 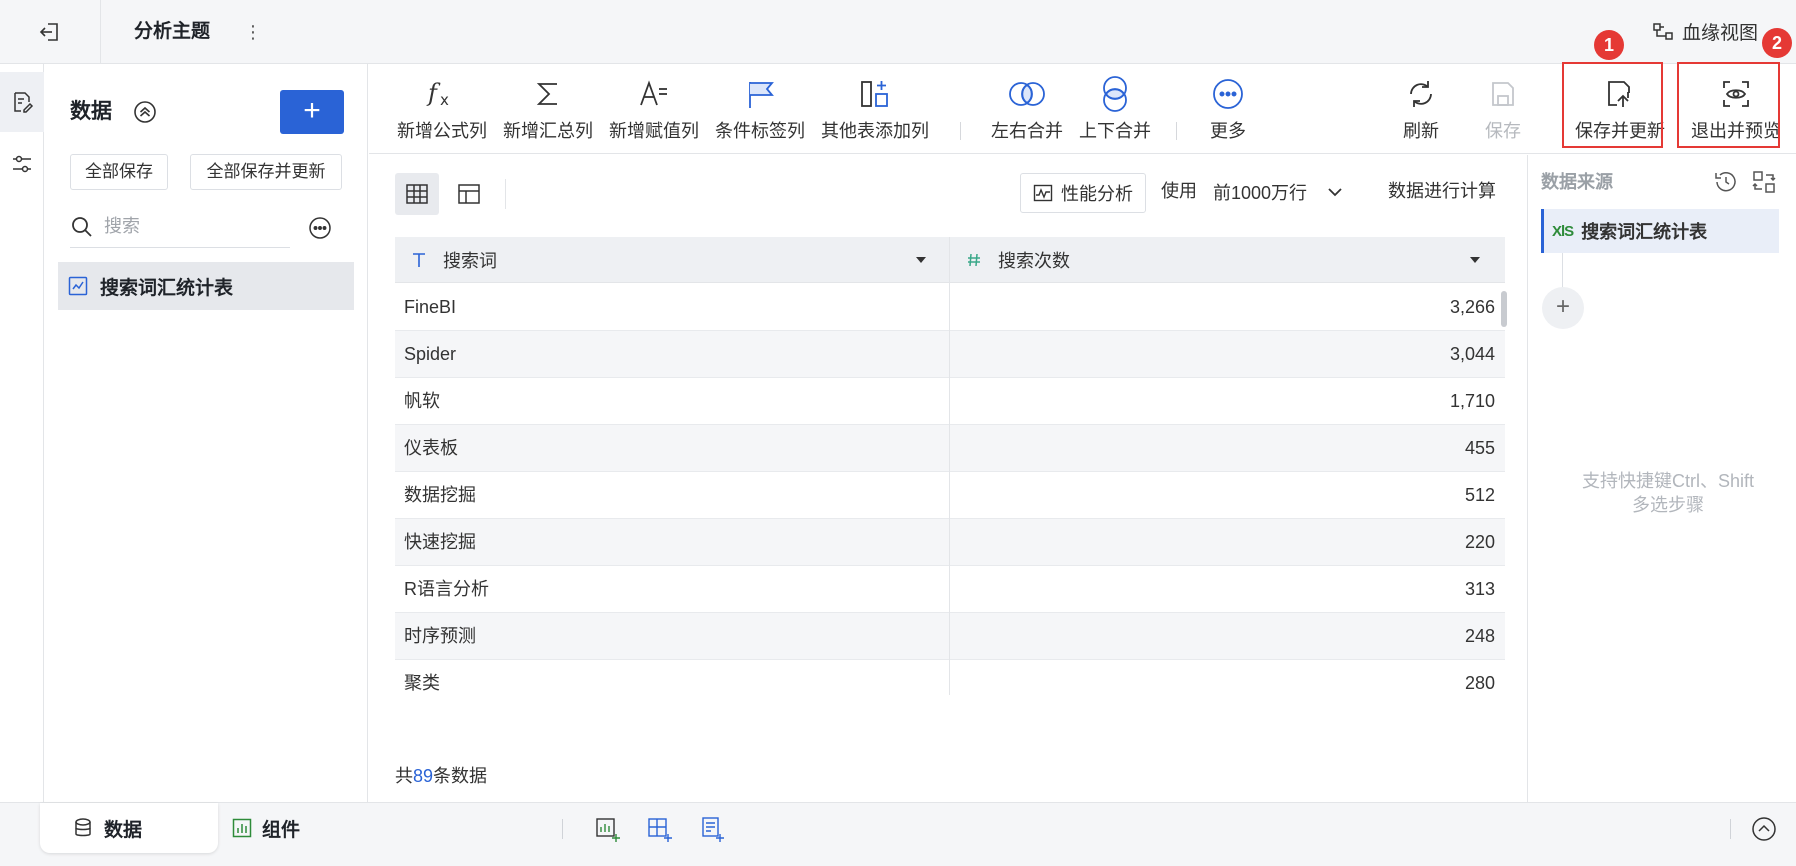 I want to click on performance-analysis-button: 性能分析, so click(x=1083, y=193).